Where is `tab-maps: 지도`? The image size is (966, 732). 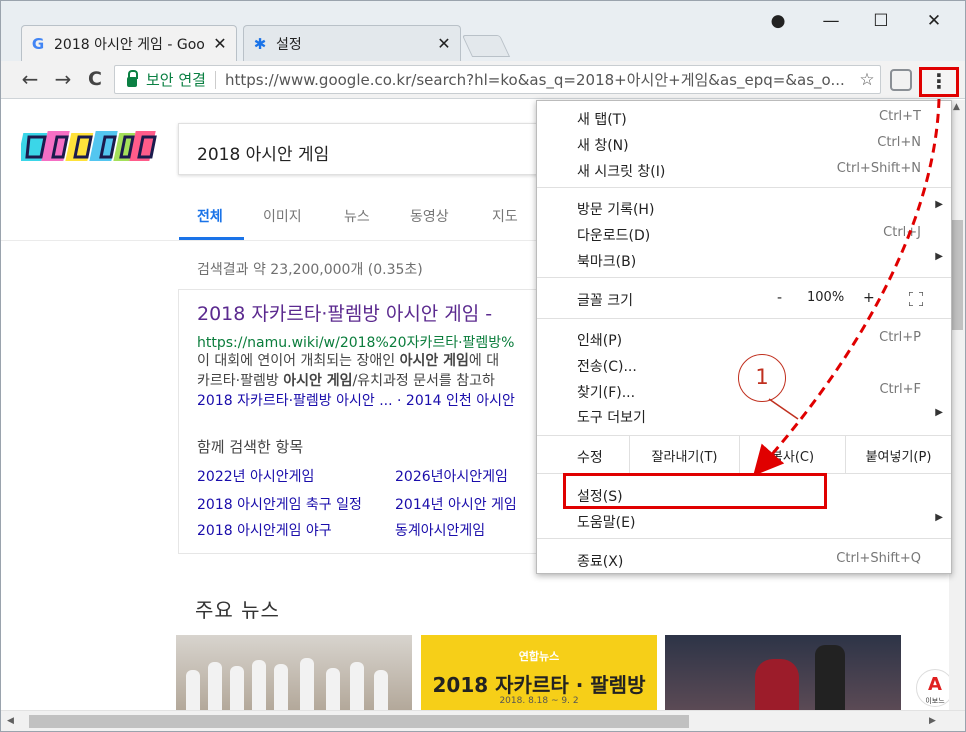
tab-maps: 지도 is located at coordinates (505, 216).